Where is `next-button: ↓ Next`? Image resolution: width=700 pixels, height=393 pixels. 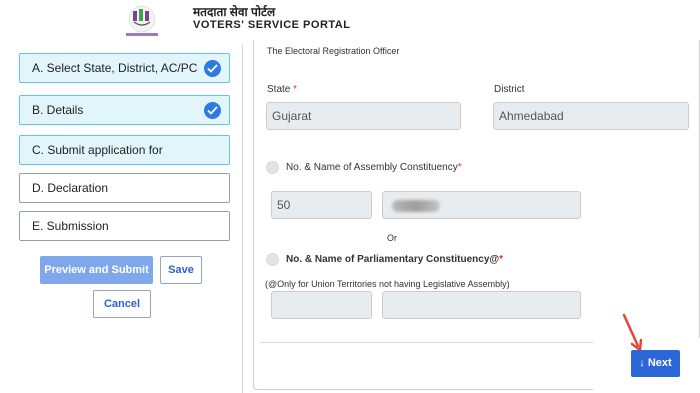 next-button: ↓ Next is located at coordinates (655, 363).